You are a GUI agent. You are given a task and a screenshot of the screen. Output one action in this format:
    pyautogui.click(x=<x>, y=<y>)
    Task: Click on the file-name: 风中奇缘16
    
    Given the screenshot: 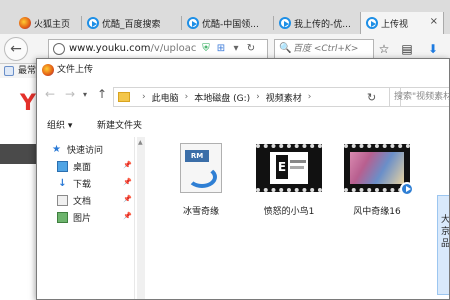 What is the action you would take?
    pyautogui.click(x=377, y=212)
    